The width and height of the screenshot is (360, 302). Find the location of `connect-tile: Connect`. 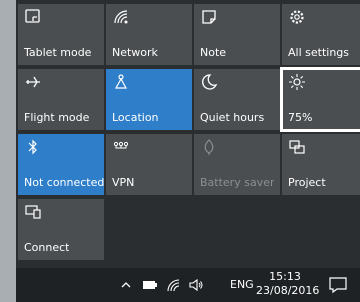

connect-tile: Connect is located at coordinates (61, 229).